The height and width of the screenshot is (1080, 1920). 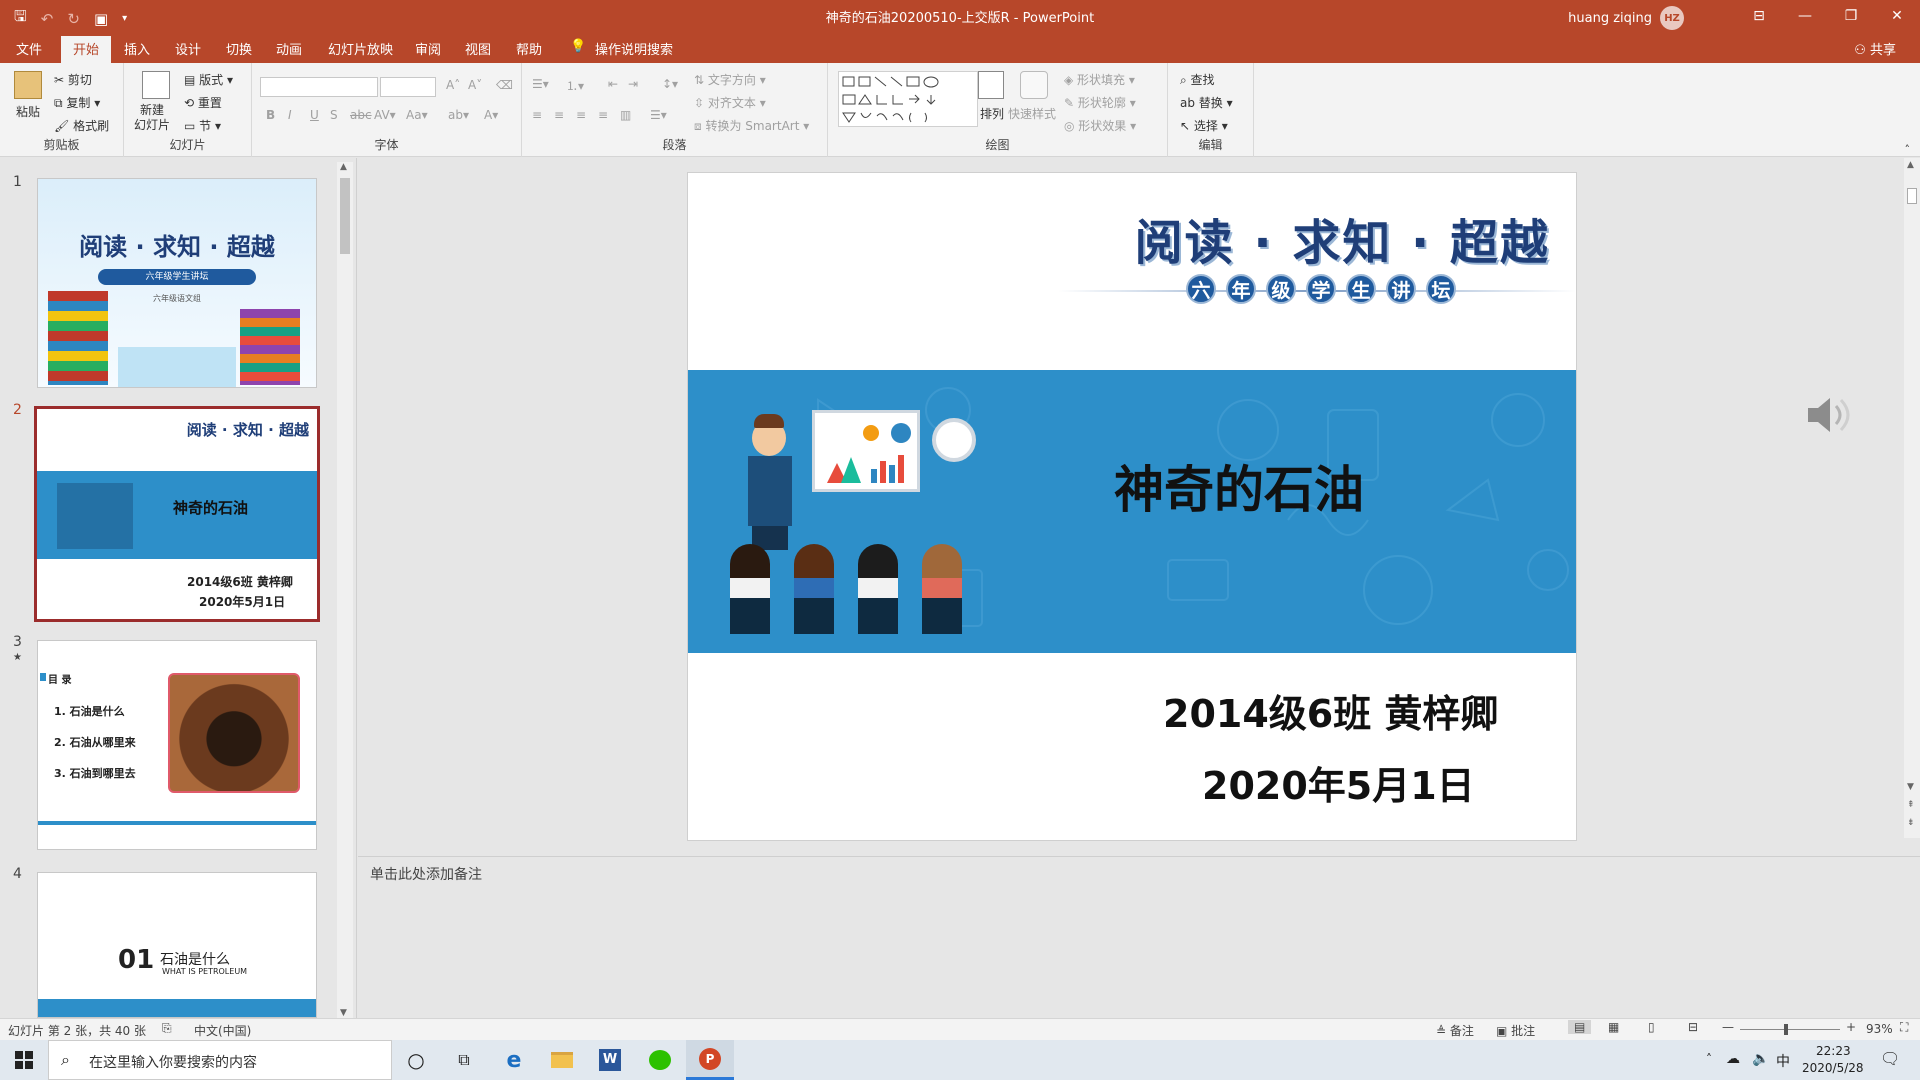 I want to click on task-view-icon: ⧉, so click(x=464, y=1060).